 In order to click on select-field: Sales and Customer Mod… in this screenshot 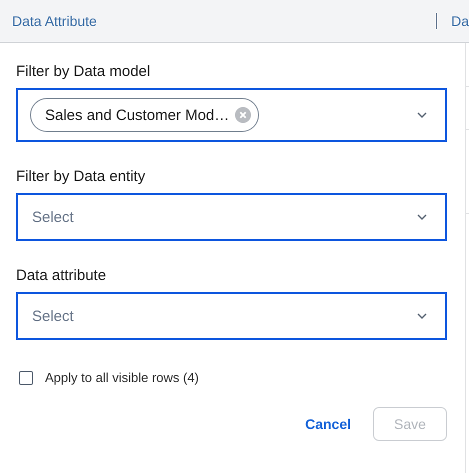, I will do `click(231, 115)`.